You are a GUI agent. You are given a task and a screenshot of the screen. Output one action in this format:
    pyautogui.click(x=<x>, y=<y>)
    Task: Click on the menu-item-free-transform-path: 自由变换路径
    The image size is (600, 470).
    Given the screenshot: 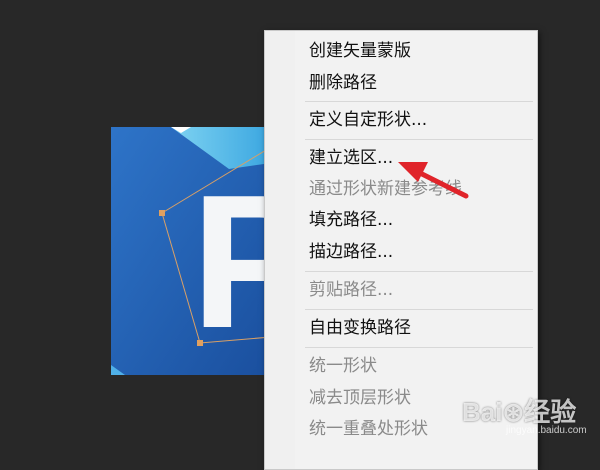 What is the action you would take?
    pyautogui.click(x=360, y=328)
    